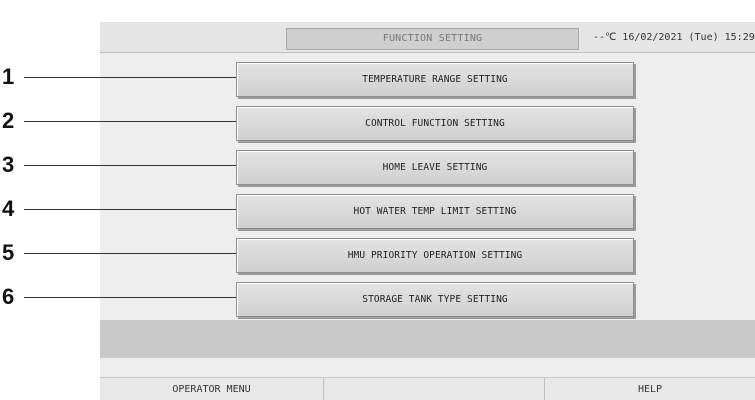  Describe the element at coordinates (8, 120) in the screenshot. I see `callout-number: 2` at that location.